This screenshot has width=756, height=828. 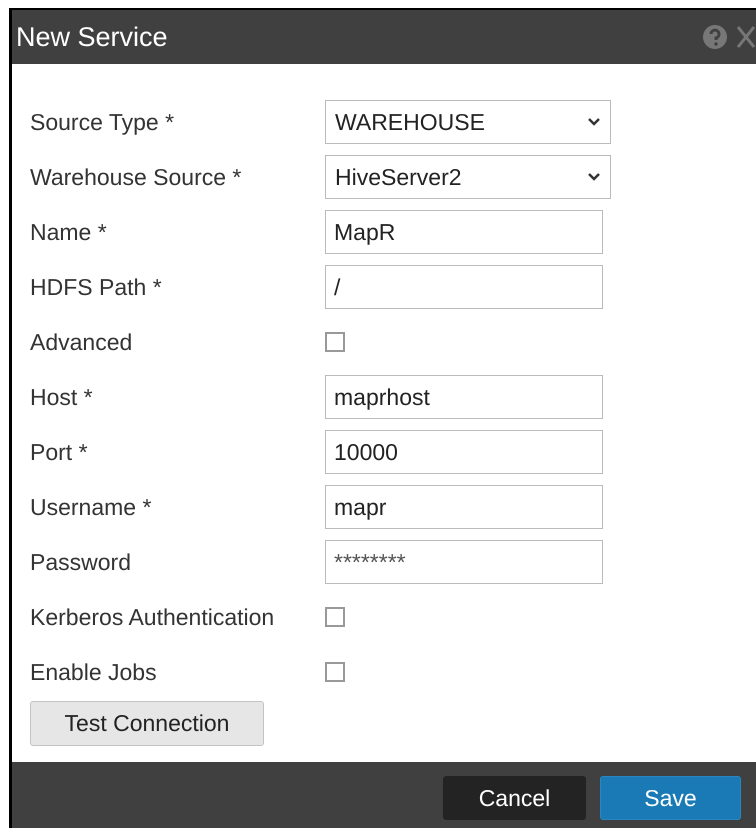 What do you see at coordinates (96, 287) in the screenshot?
I see `field-label: HDFS Path *` at bounding box center [96, 287].